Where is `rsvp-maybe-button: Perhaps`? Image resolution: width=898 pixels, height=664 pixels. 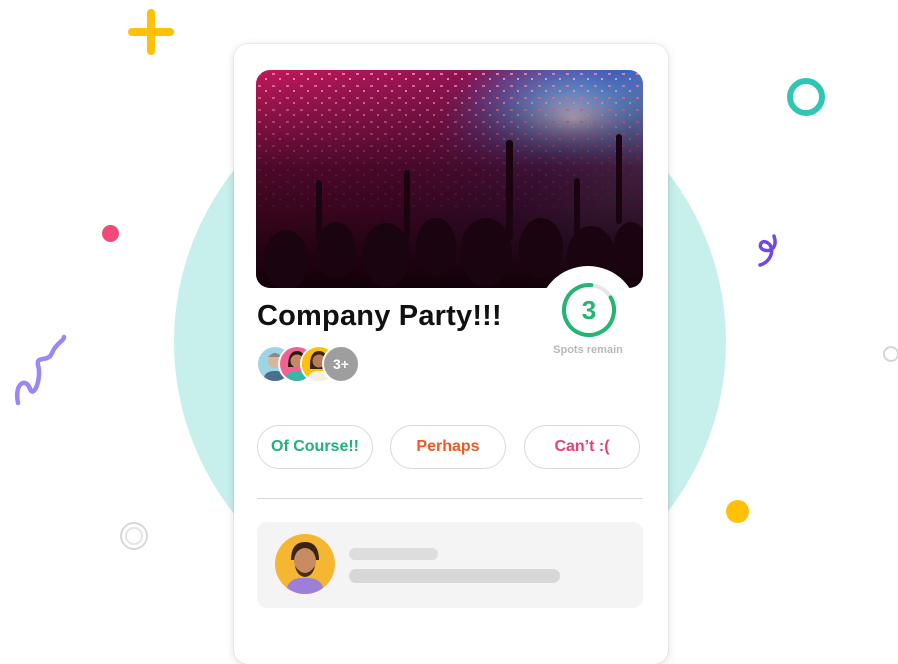
rsvp-maybe-button: Perhaps is located at coordinates (448, 447).